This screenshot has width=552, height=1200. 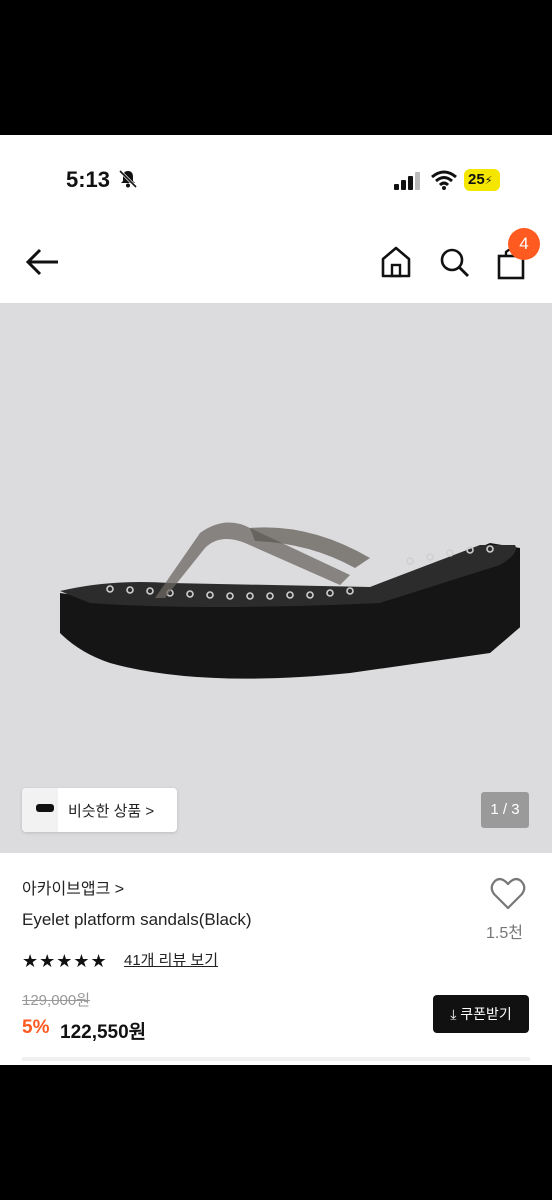 What do you see at coordinates (73, 887) in the screenshot?
I see `brand-link: 아카이브앱크 >` at bounding box center [73, 887].